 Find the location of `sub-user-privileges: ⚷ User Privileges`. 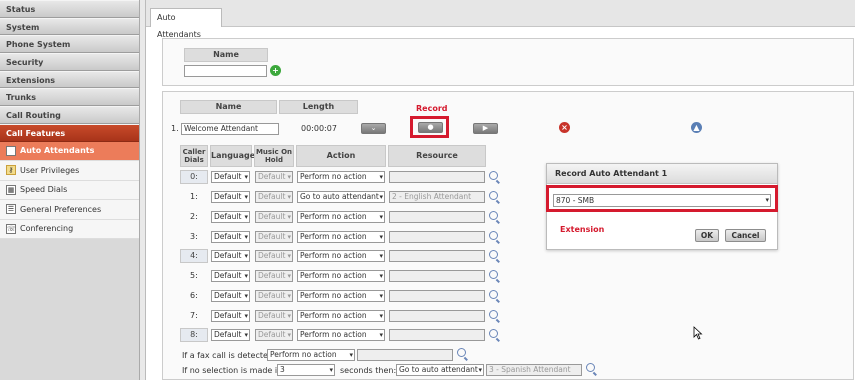

sub-user-privileges: ⚷ User Privileges is located at coordinates (69, 171).